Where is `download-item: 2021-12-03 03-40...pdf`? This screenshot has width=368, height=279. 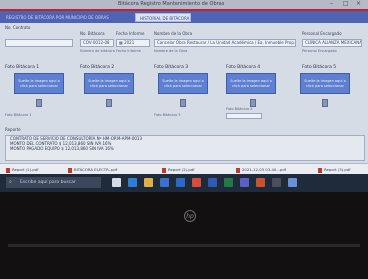 download-item: 2021-12-03 03-40...pdf is located at coordinates (261, 169).